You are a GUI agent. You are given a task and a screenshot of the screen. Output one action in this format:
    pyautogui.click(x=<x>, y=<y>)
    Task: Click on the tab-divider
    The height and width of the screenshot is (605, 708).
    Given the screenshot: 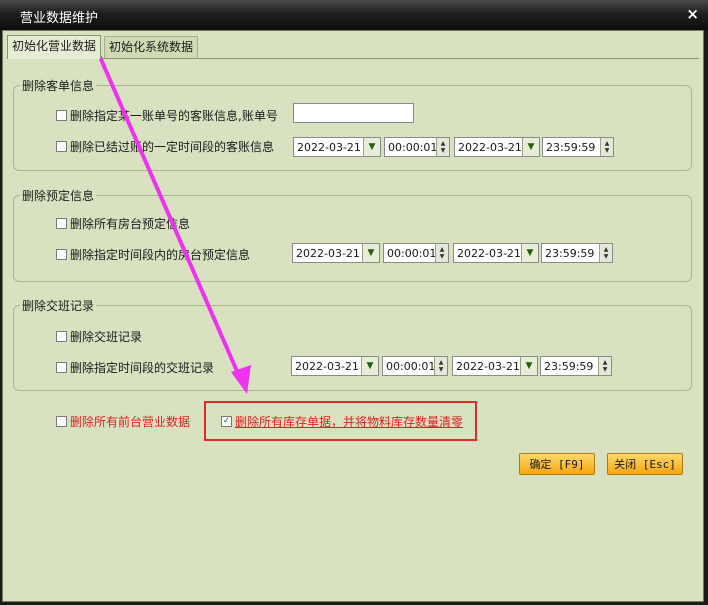 What is the action you would take?
    pyautogui.click(x=353, y=58)
    